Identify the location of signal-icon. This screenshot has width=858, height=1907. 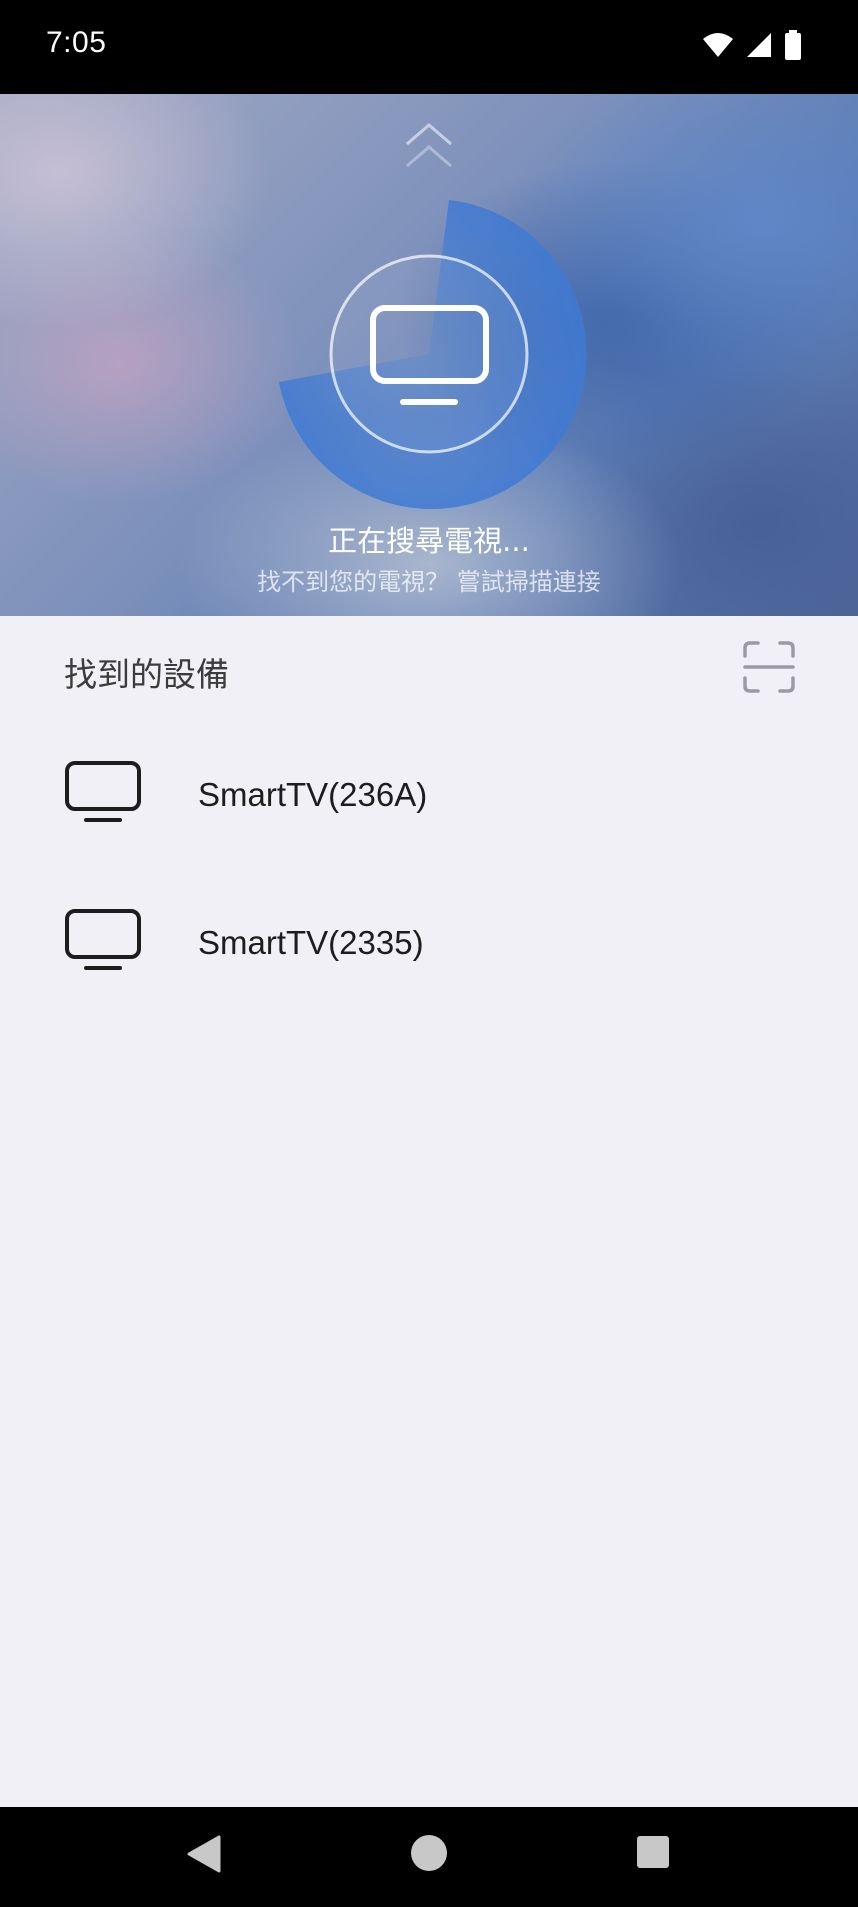
(759, 45).